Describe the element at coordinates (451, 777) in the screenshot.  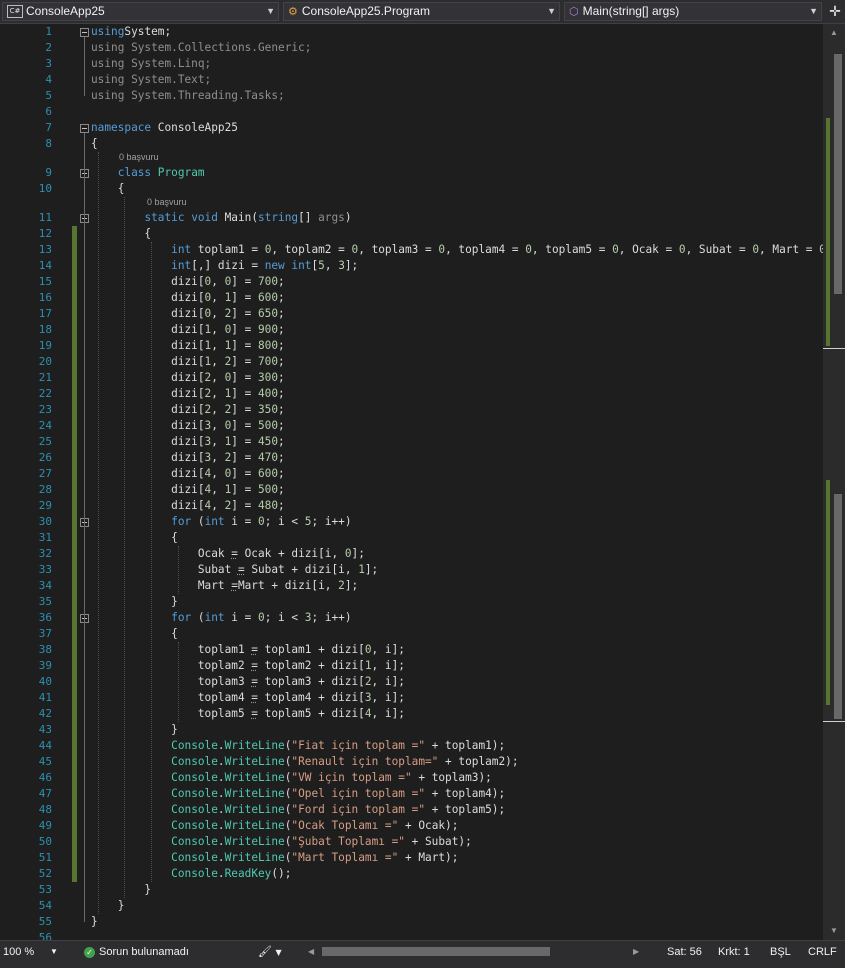
I see `code-token: + toplam3);` at that location.